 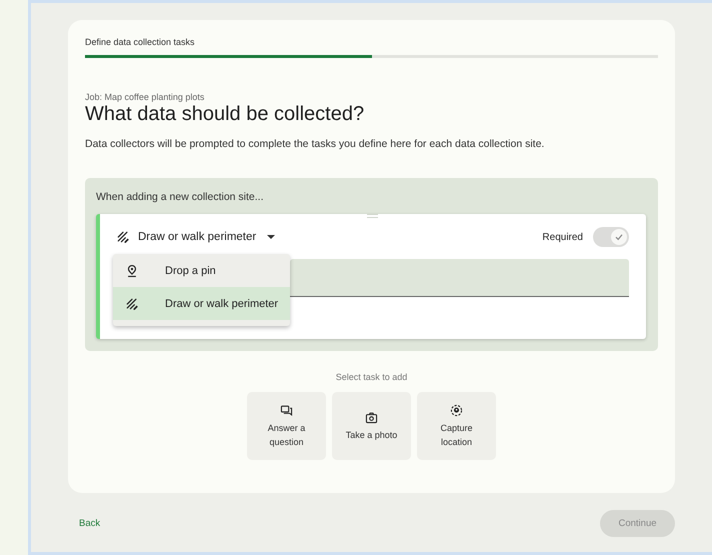 What do you see at coordinates (315, 144) in the screenshot?
I see `description: Data collectors will be prompted to complete the tasks you define here for each data collection site.` at bounding box center [315, 144].